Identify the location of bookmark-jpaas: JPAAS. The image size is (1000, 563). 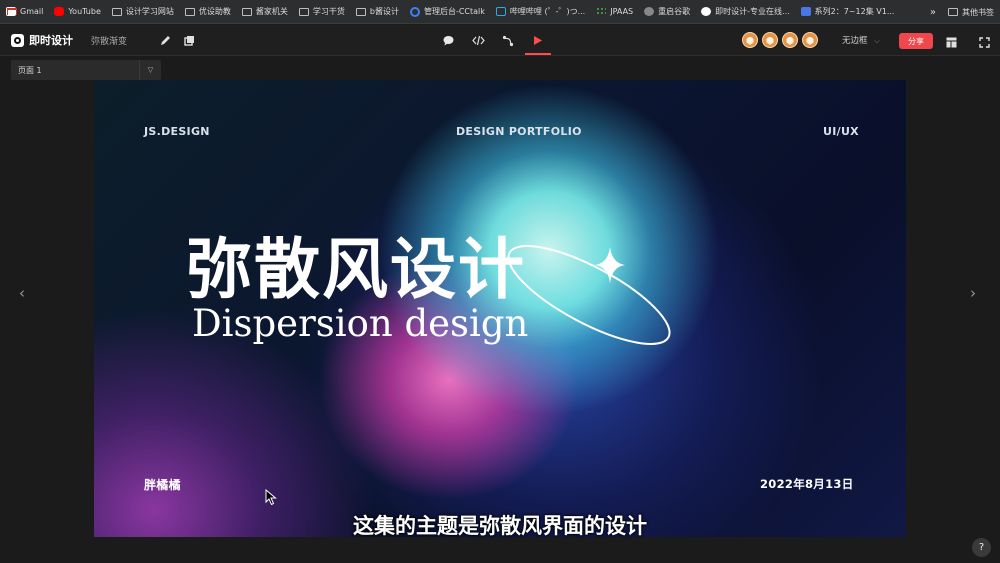
(614, 11).